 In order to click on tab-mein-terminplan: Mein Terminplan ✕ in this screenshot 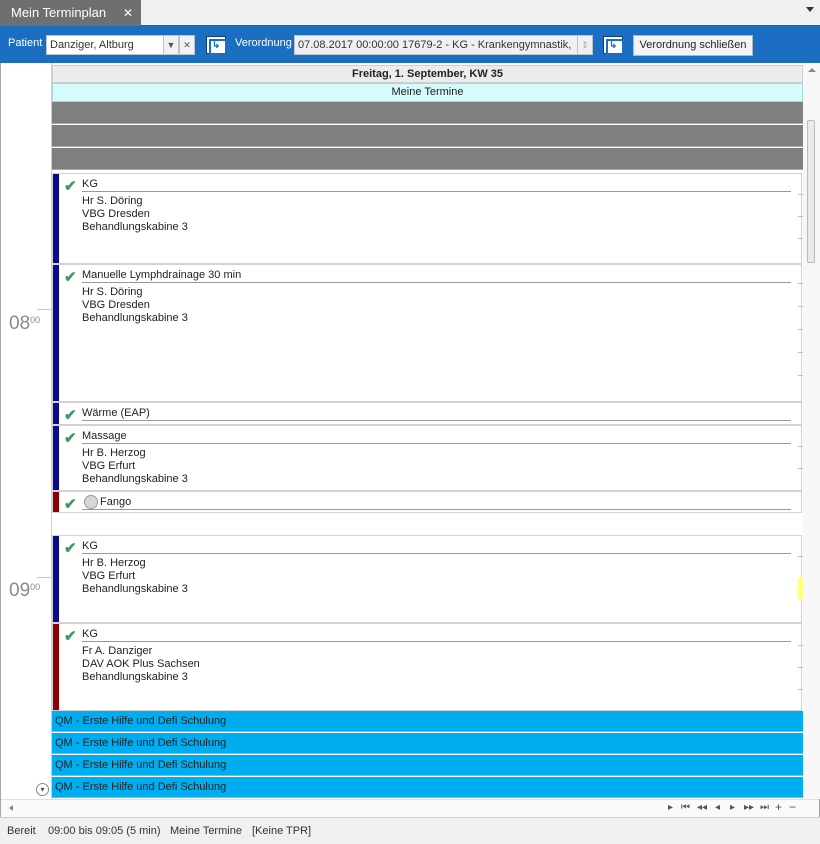, I will do `click(70, 13)`.